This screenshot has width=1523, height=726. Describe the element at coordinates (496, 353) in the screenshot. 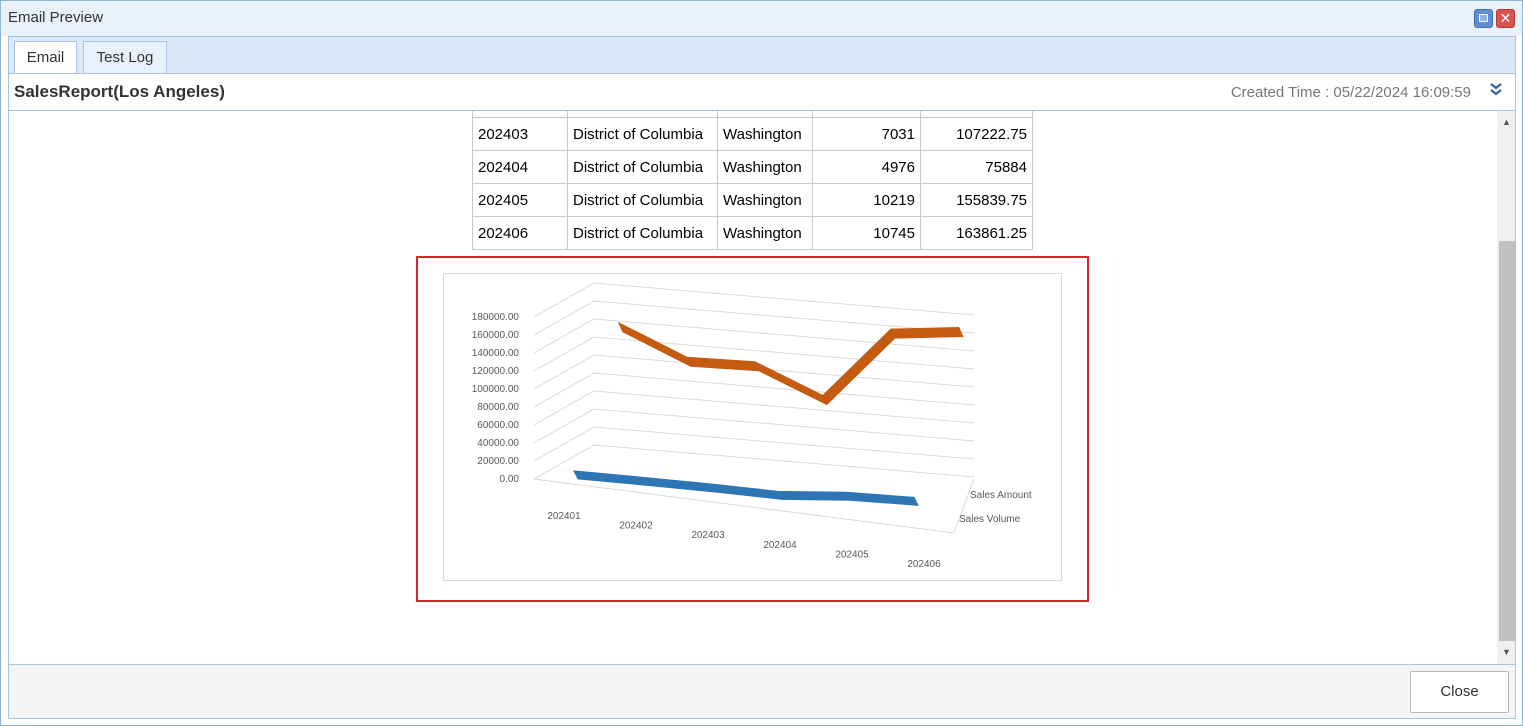

I see `y-tick-label: 140000.00` at that location.